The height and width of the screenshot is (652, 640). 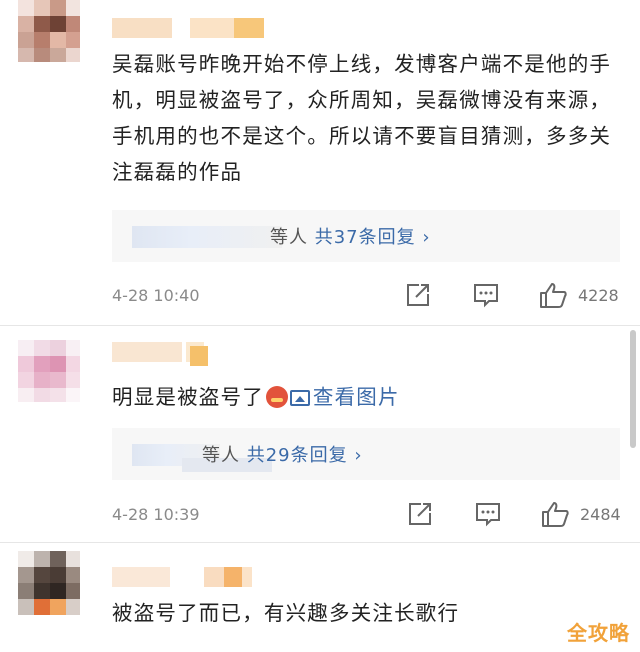 What do you see at coordinates (207, 237) in the screenshot?
I see `blurred-reply-users` at bounding box center [207, 237].